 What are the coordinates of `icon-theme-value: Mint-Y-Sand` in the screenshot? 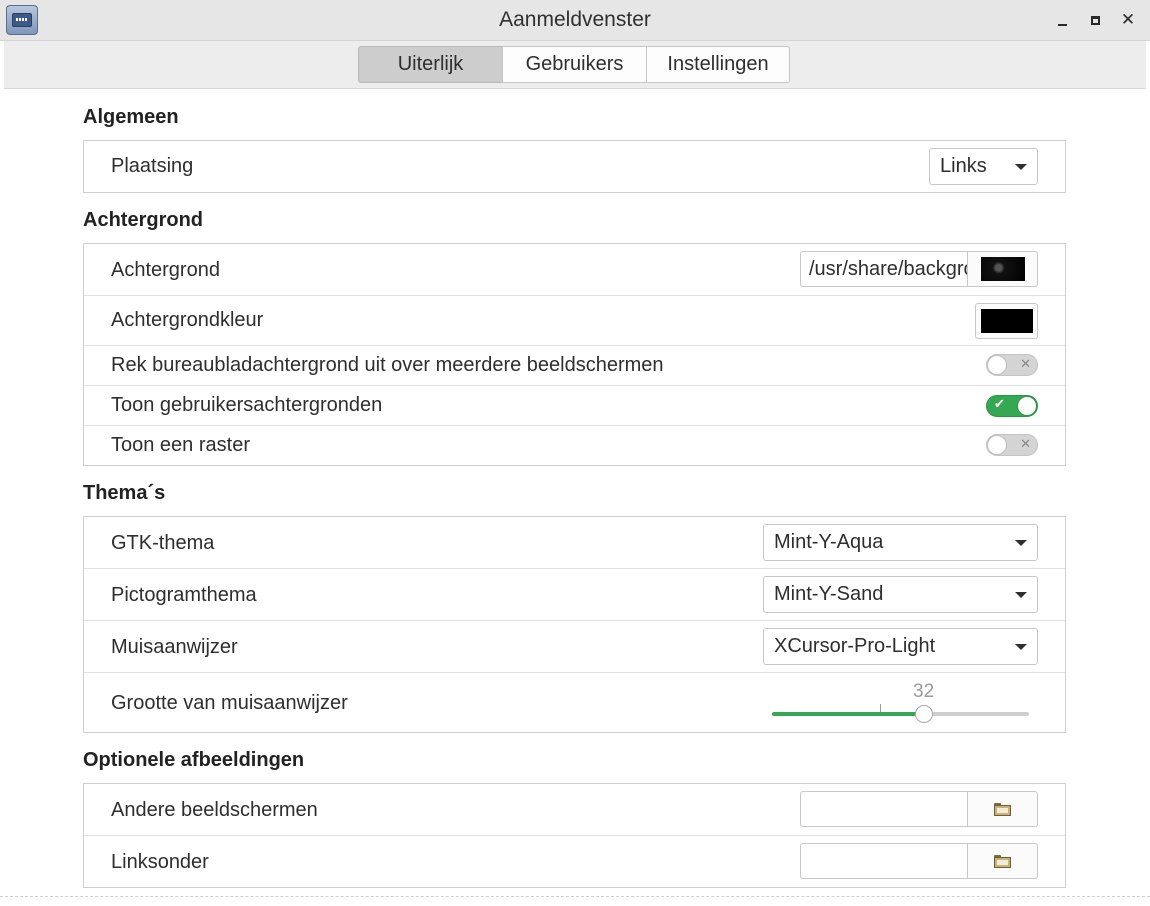 It's located at (829, 594).